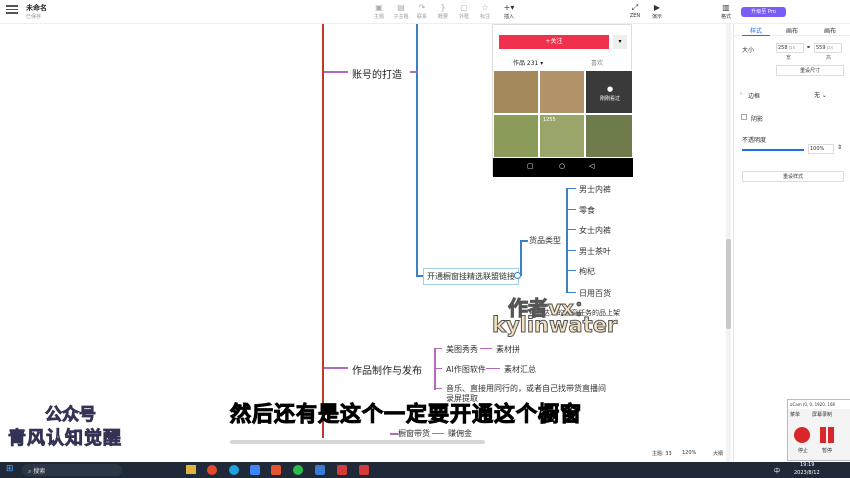 The height and width of the screenshot is (478, 850). I want to click on plus-icon: +▾, so click(509, 7).